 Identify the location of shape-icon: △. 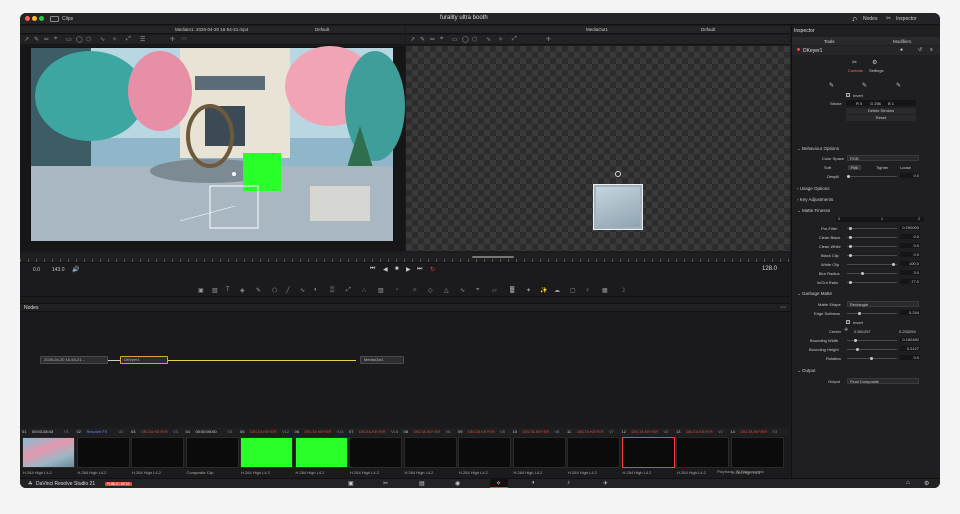
(446, 290).